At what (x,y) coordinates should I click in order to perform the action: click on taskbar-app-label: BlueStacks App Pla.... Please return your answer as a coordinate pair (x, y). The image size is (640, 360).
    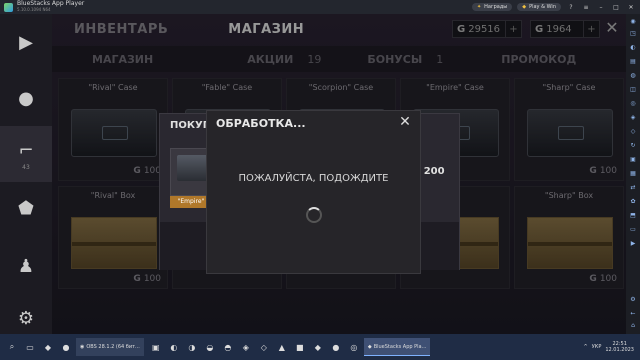
    Looking at the image, I should click on (400, 346).